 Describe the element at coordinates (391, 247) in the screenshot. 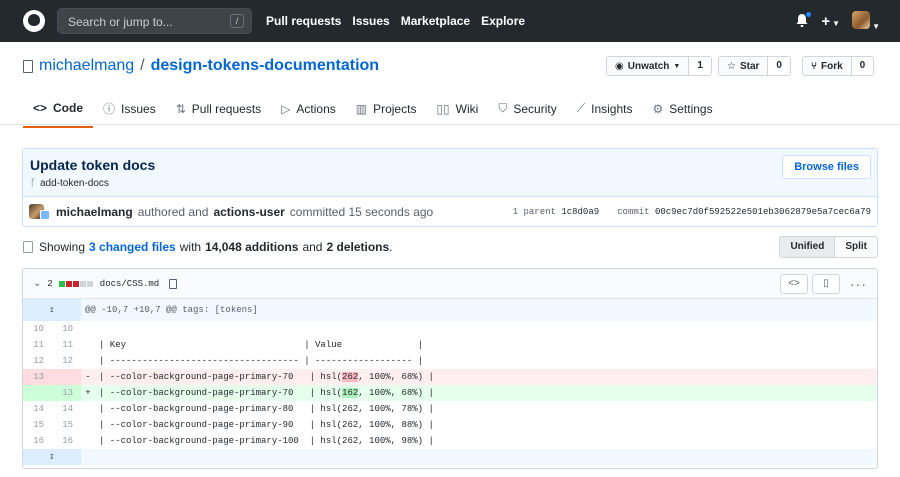

I see `stats-period: .` at that location.